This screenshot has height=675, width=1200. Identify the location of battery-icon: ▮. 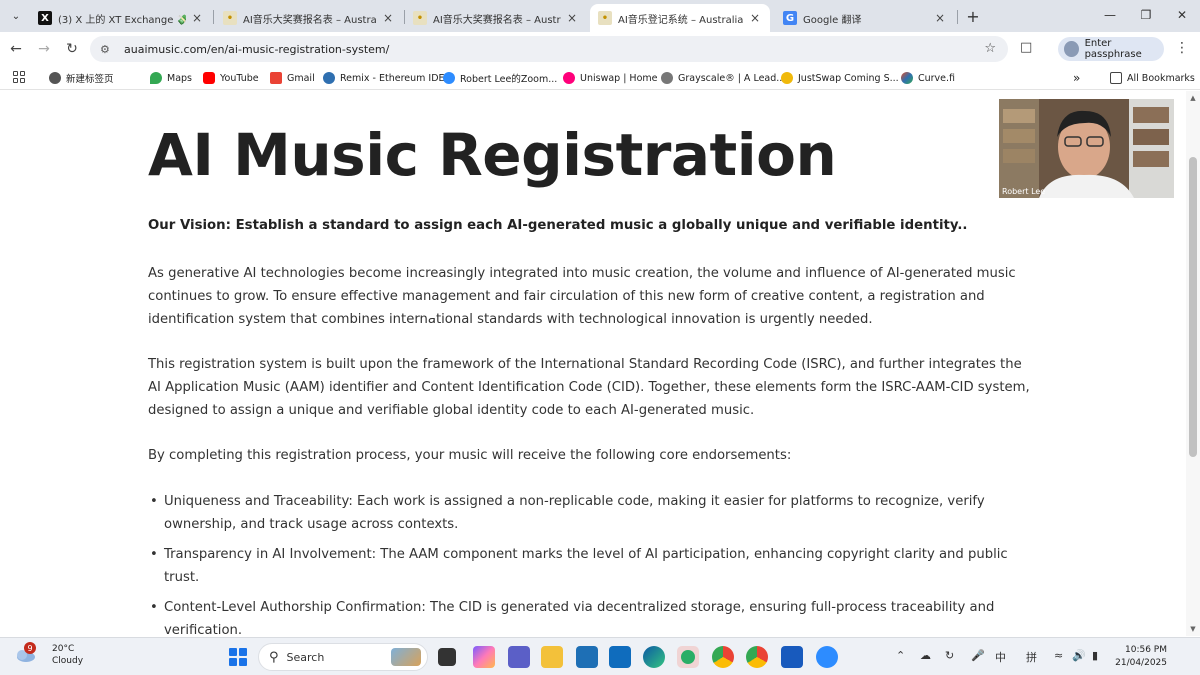
(1095, 655).